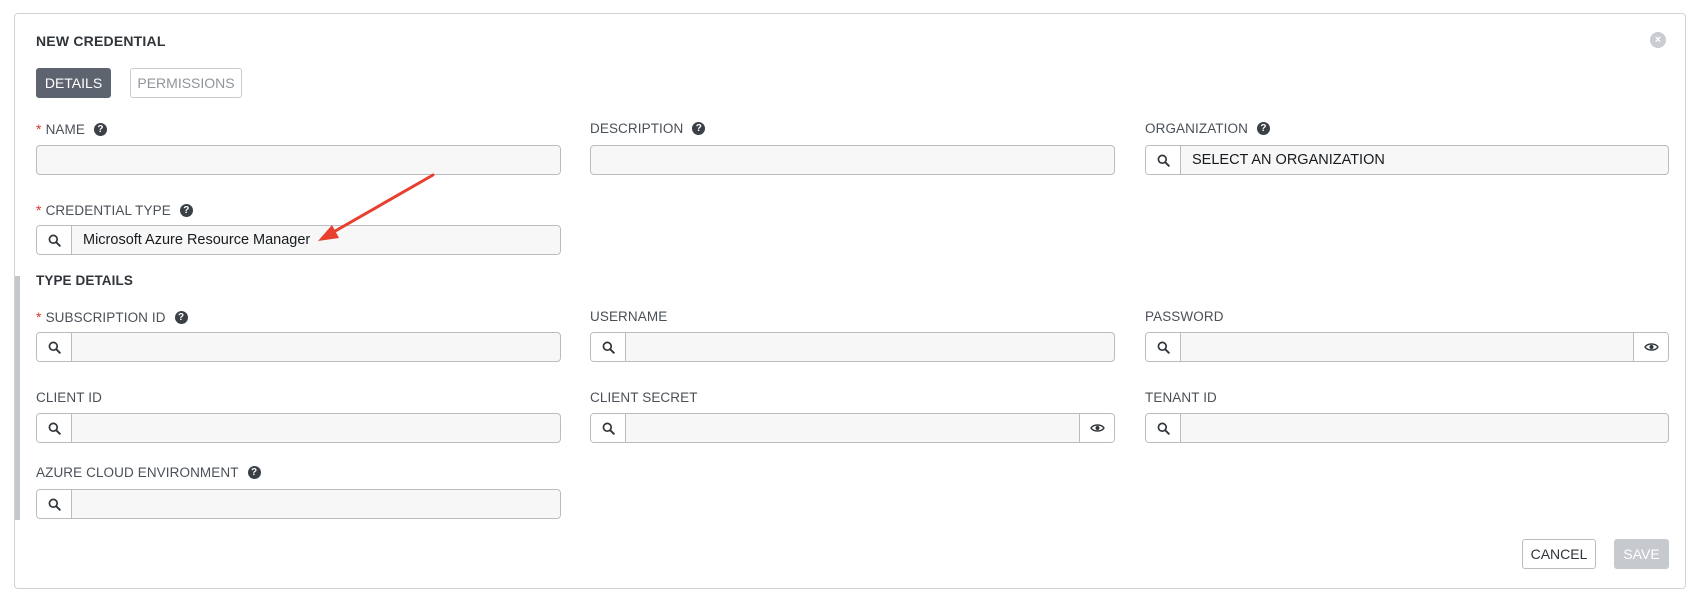 This screenshot has width=1702, height=603. Describe the element at coordinates (644, 397) in the screenshot. I see `client-secret-label: CLIENT SECRET` at that location.